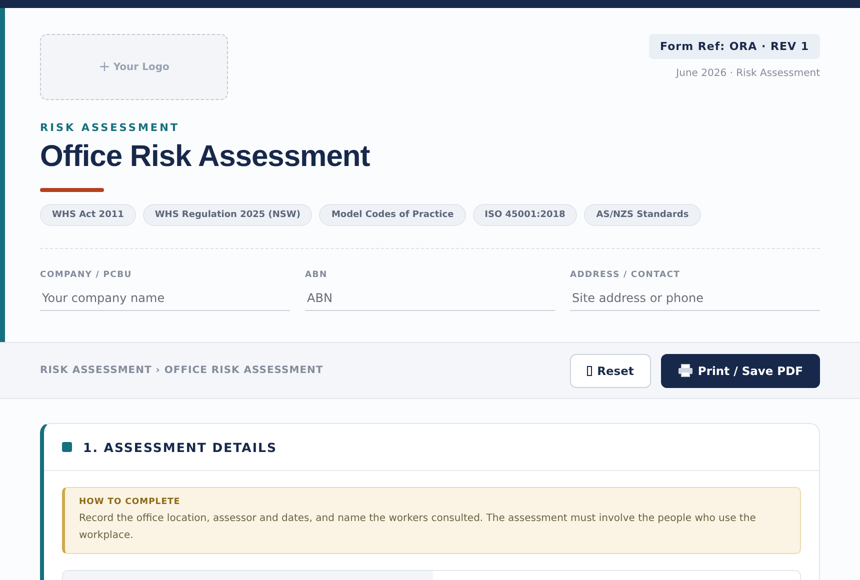 The image size is (860, 580). I want to click on standard-tag: WHS Regulation 2025 (NSW), so click(227, 215).